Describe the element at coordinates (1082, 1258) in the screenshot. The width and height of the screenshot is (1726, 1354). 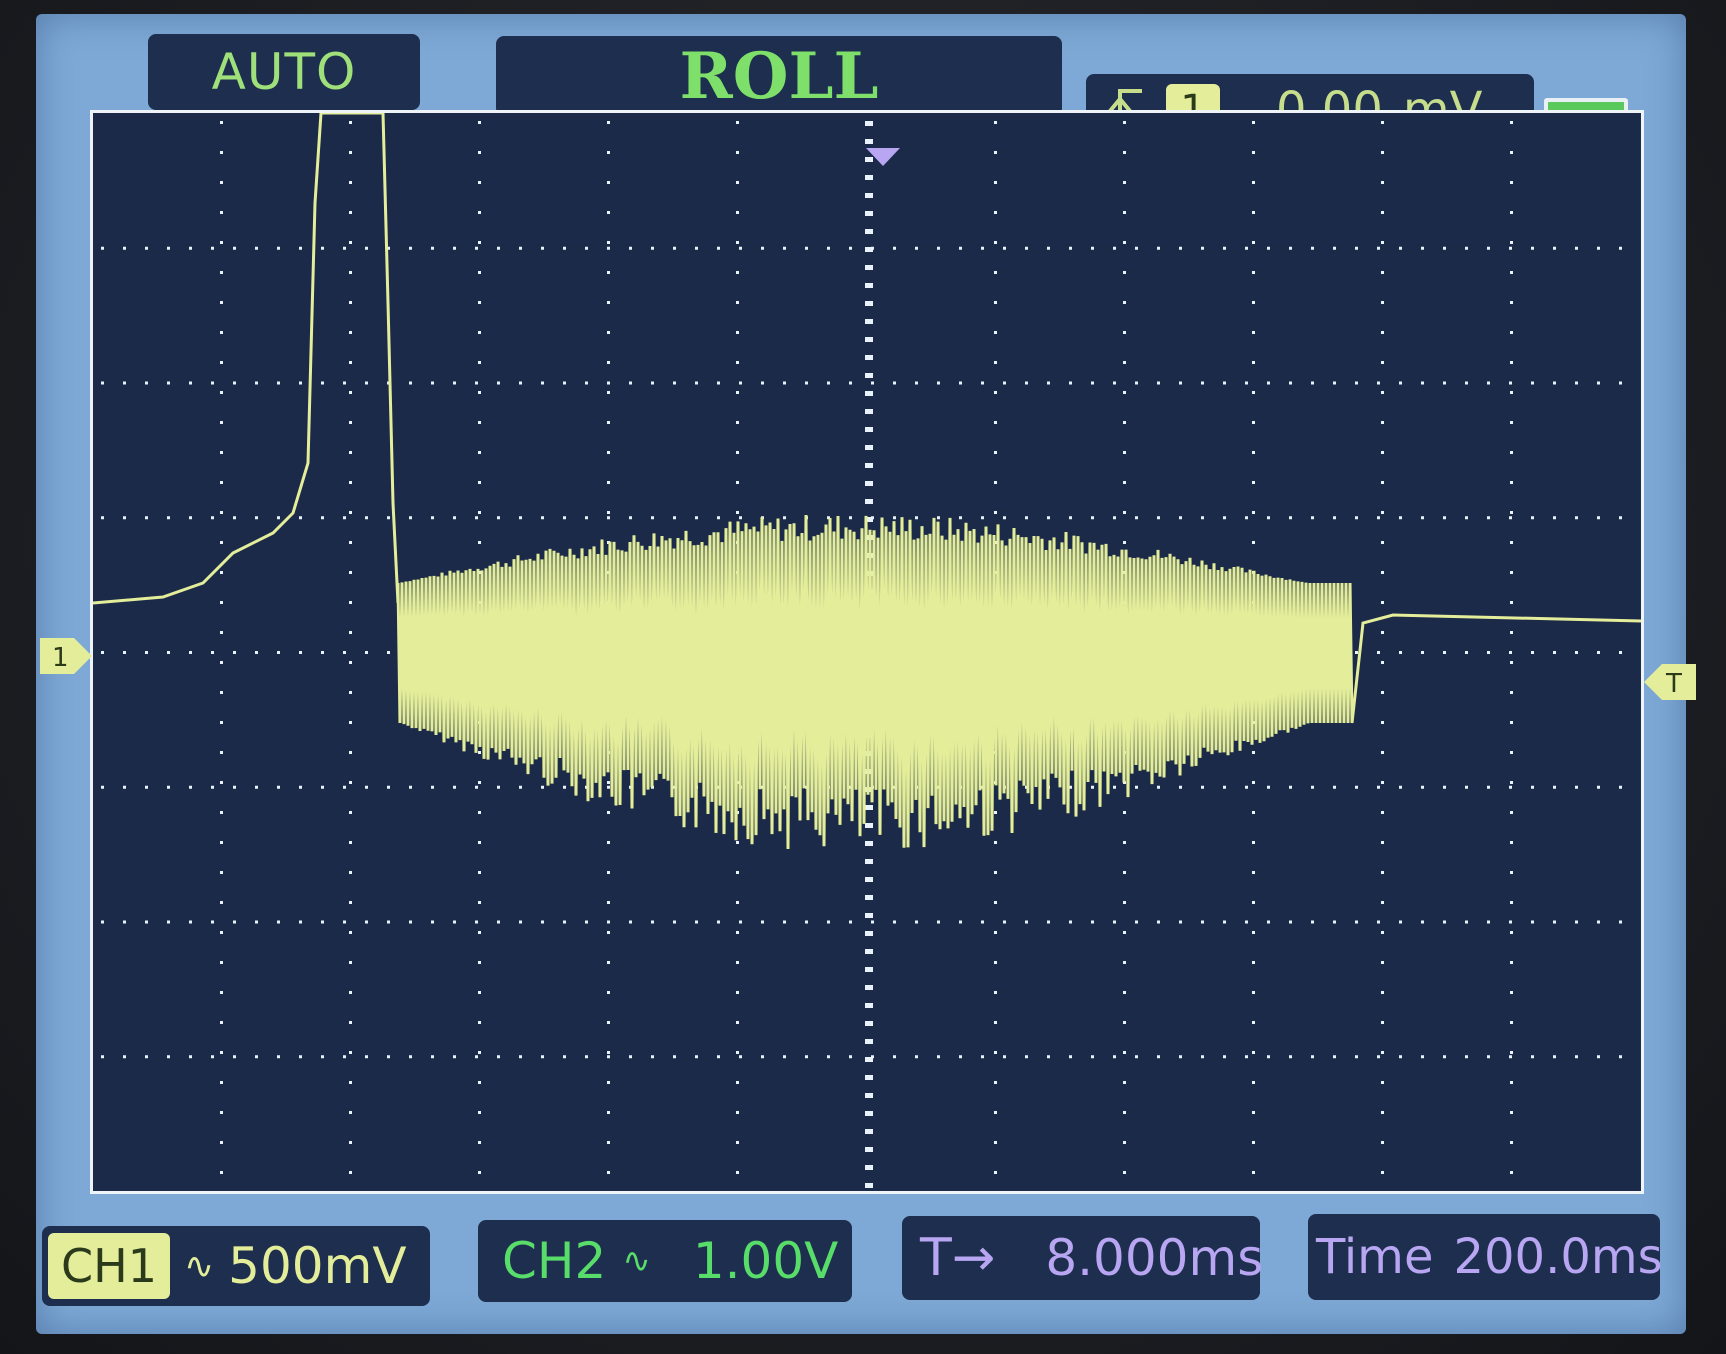
I see `trigger-position-settings: T→ 8.000ms` at that location.